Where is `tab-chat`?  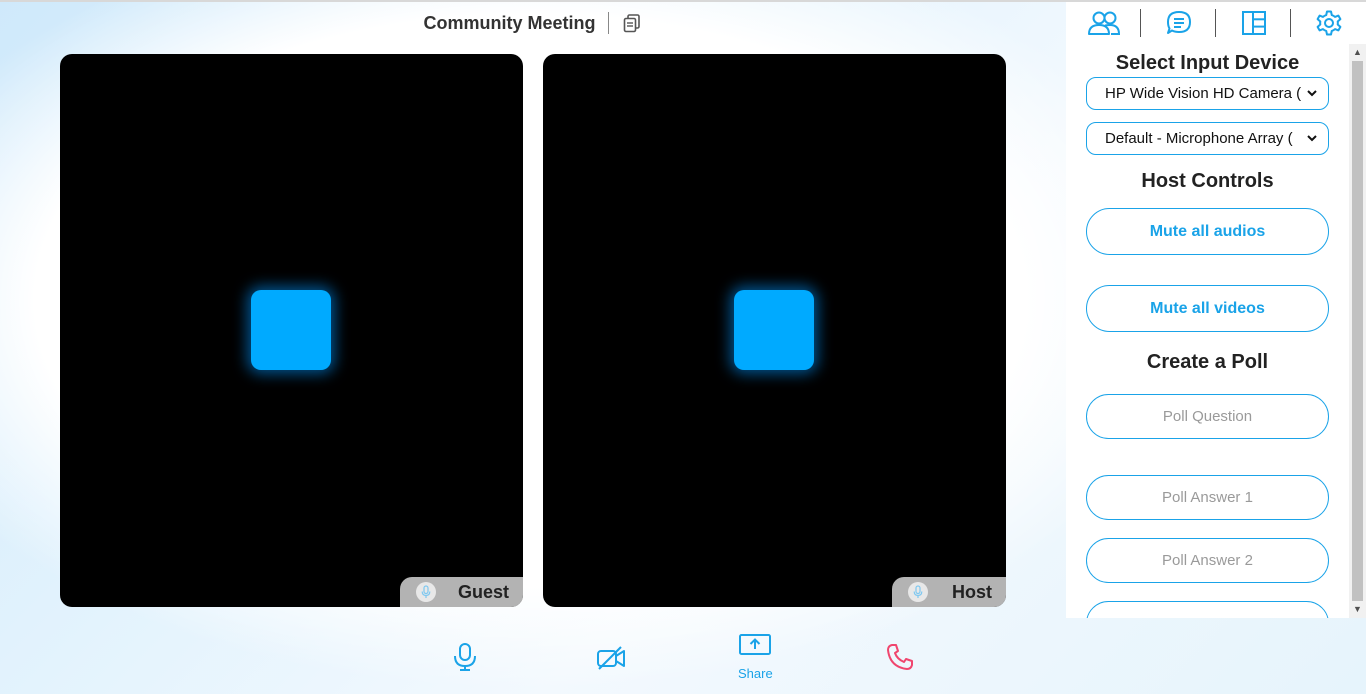
tab-chat is located at coordinates (1178, 23).